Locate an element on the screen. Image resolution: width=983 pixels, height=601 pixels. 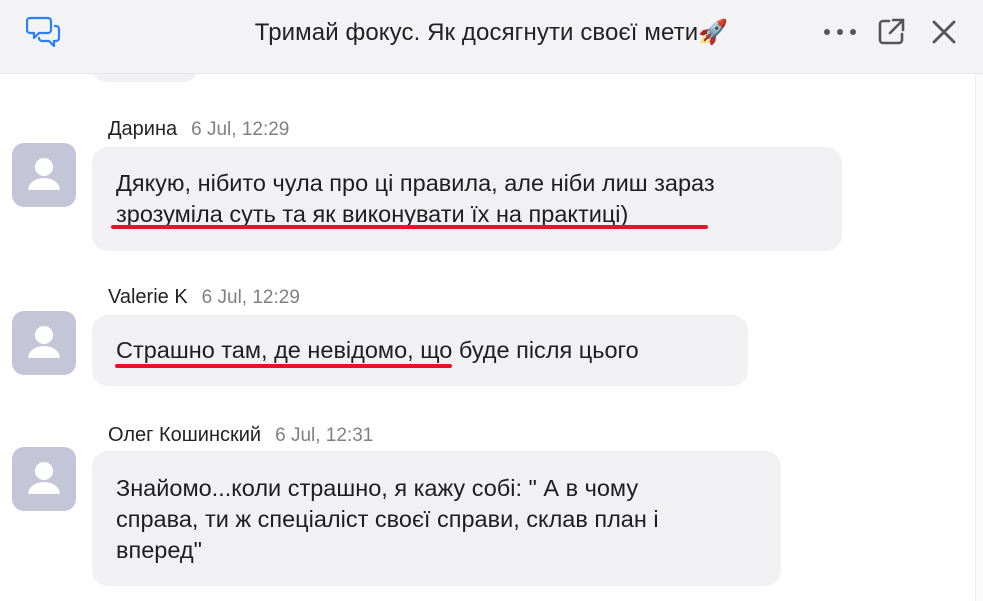
message-author: Valerie K is located at coordinates (148, 297).